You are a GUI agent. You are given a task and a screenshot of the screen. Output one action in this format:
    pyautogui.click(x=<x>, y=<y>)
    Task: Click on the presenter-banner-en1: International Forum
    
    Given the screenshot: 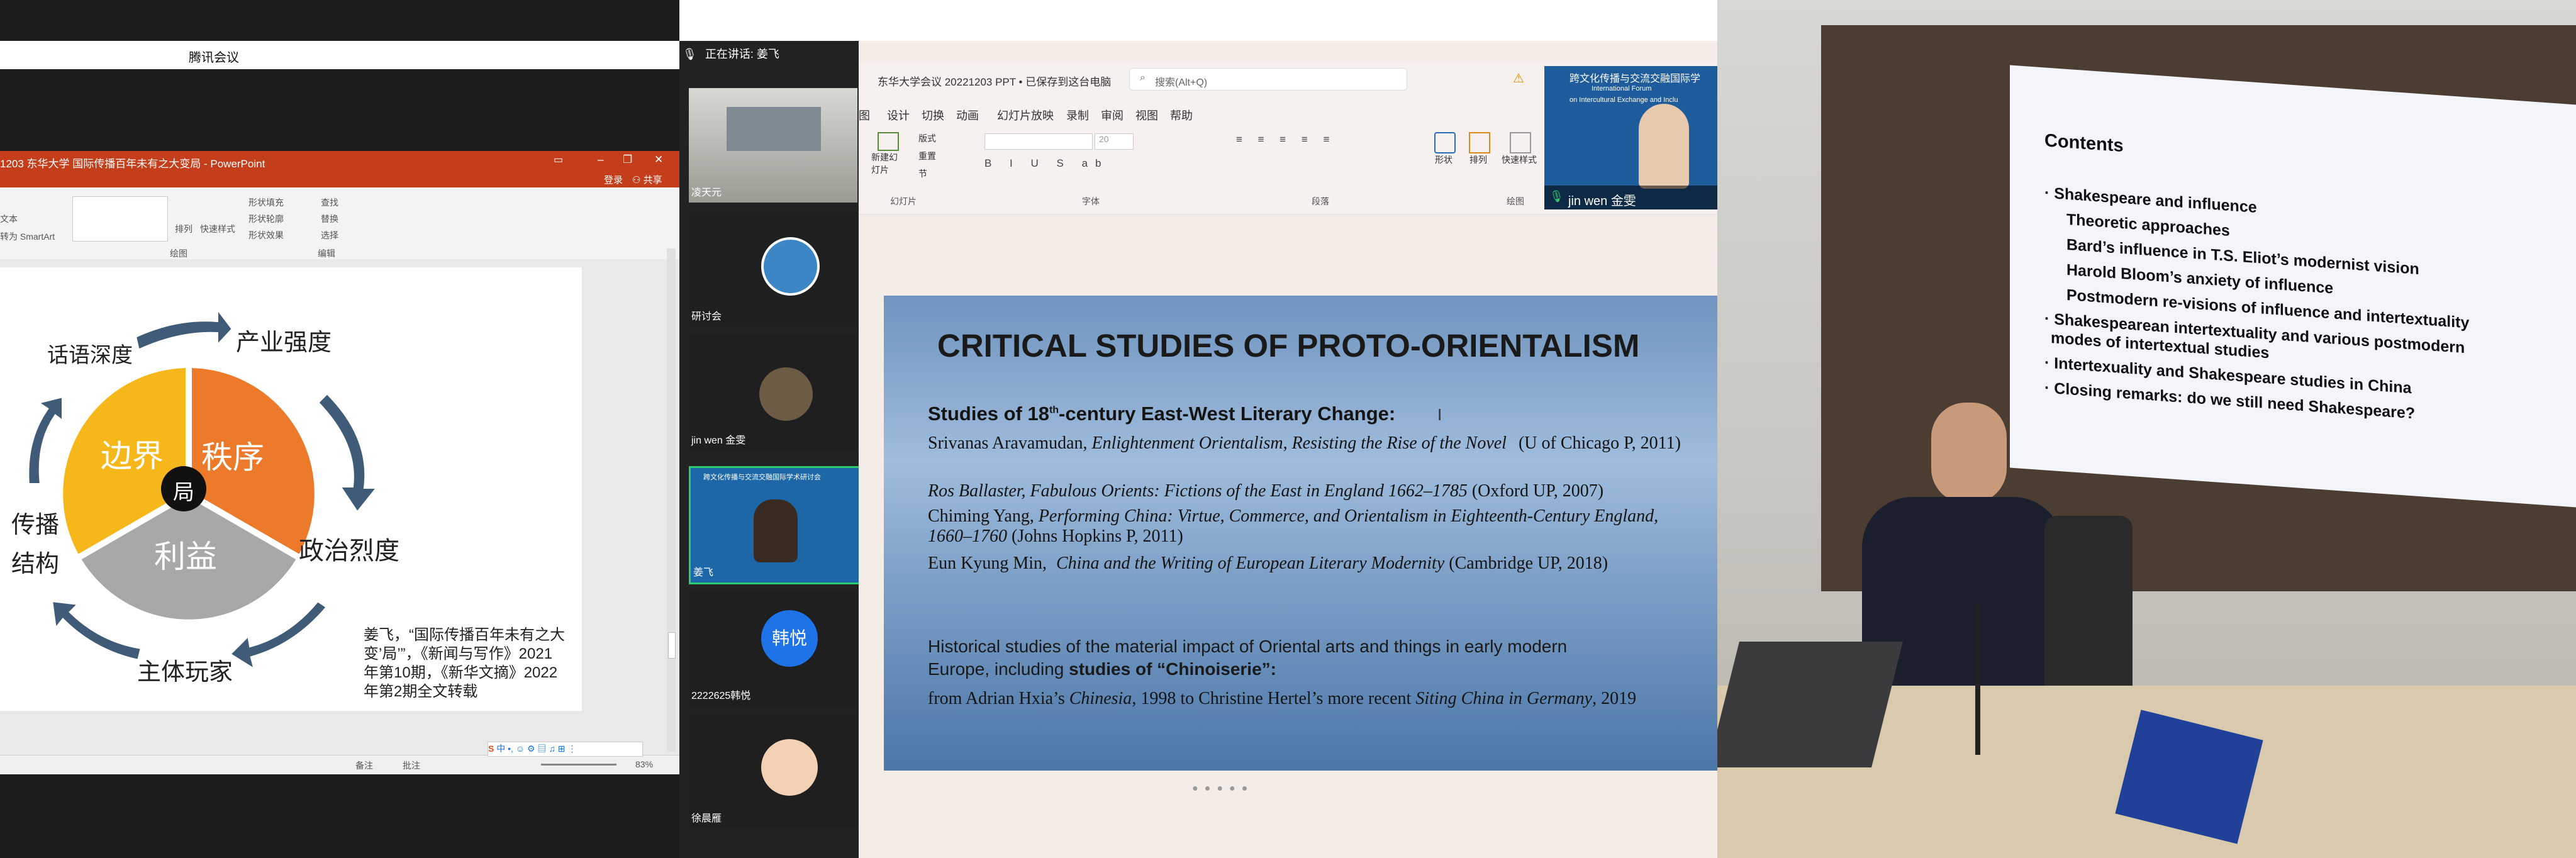 What is the action you would take?
    pyautogui.click(x=1622, y=88)
    